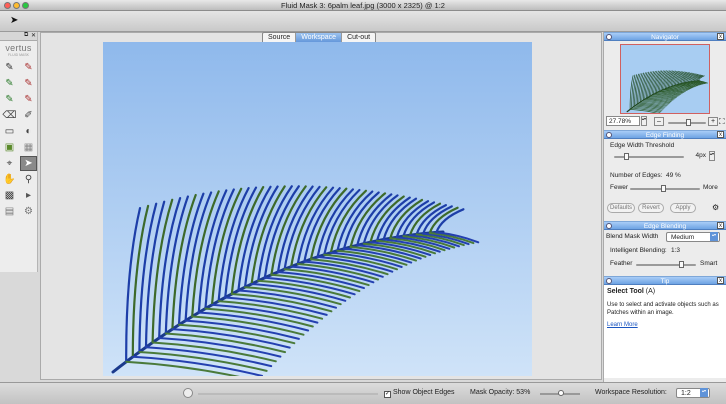 The height and width of the screenshot is (404, 726). I want to click on edge-finding-title: Edge Finding, so click(665, 135).